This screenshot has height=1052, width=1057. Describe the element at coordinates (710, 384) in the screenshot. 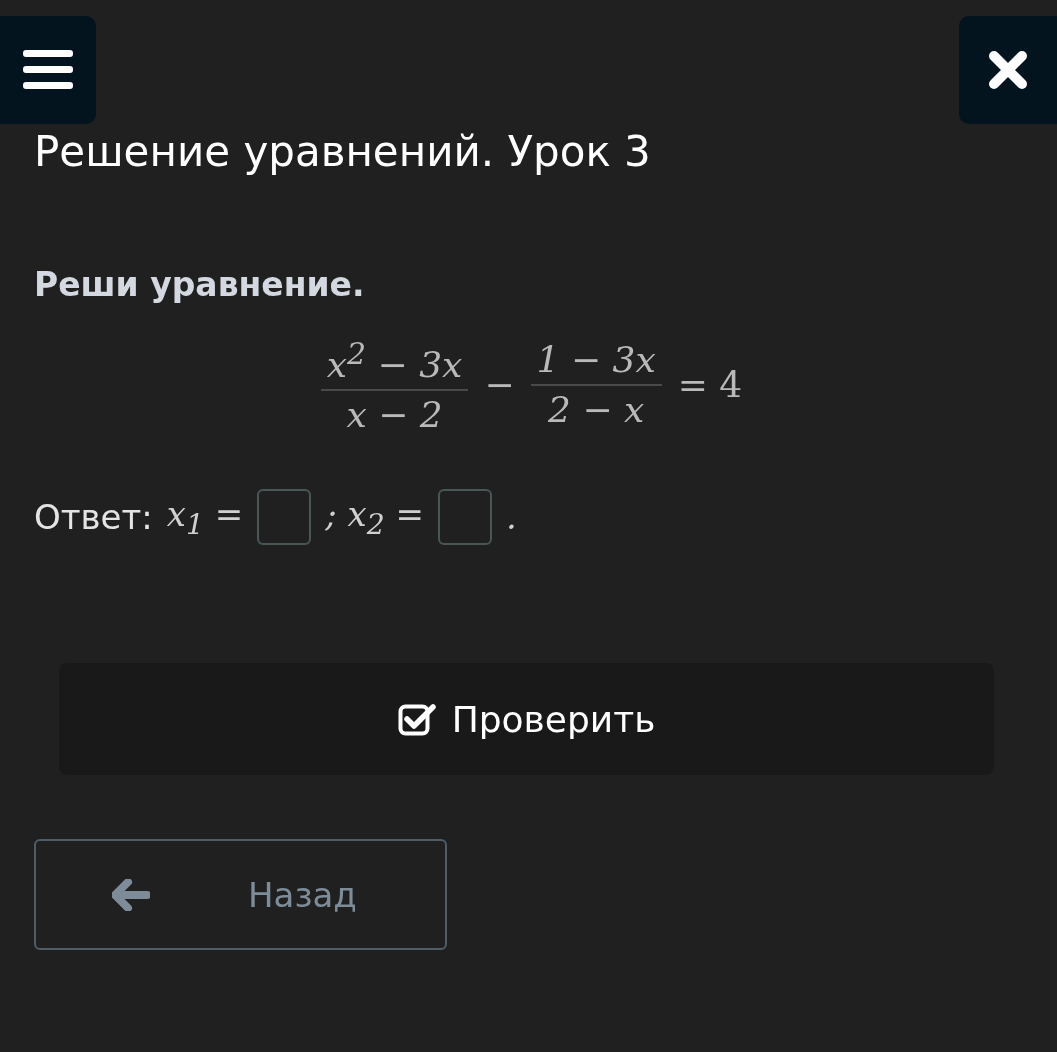

I see `math-operator: = 4` at that location.